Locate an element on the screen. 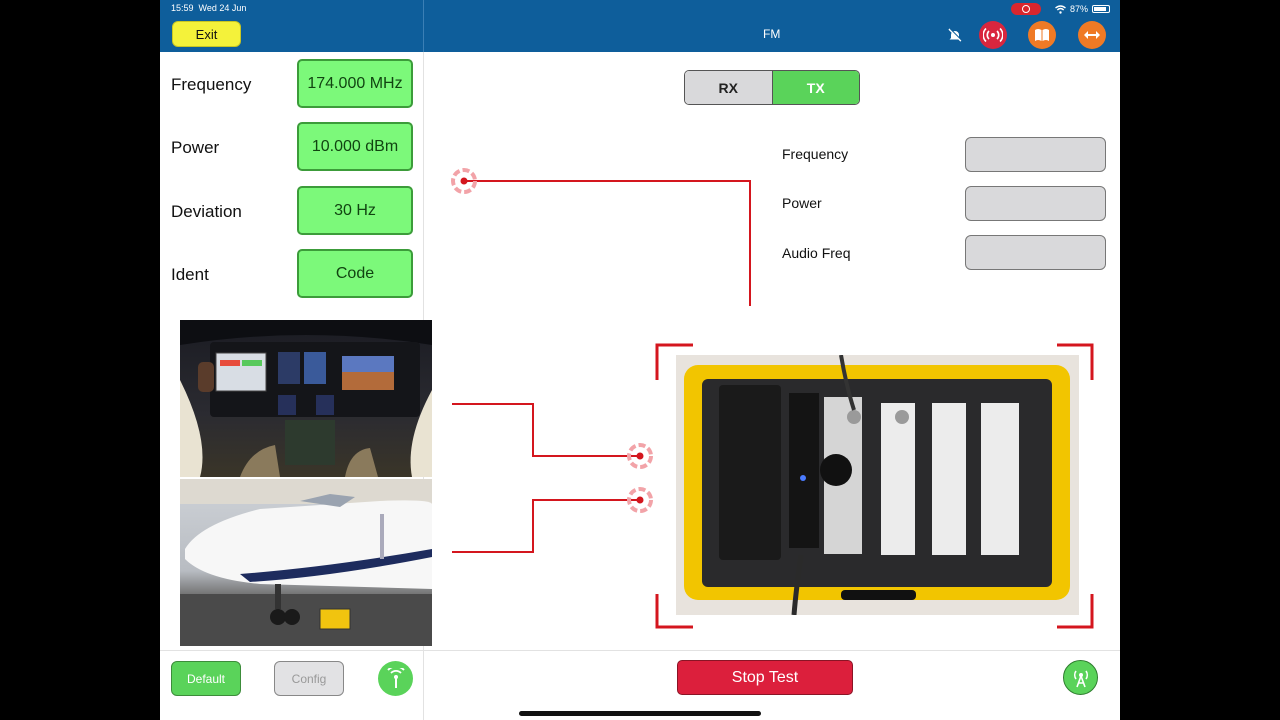 Image resolution: width=1280 pixels, height=720 pixels. cockpit-photo is located at coordinates (306, 398).